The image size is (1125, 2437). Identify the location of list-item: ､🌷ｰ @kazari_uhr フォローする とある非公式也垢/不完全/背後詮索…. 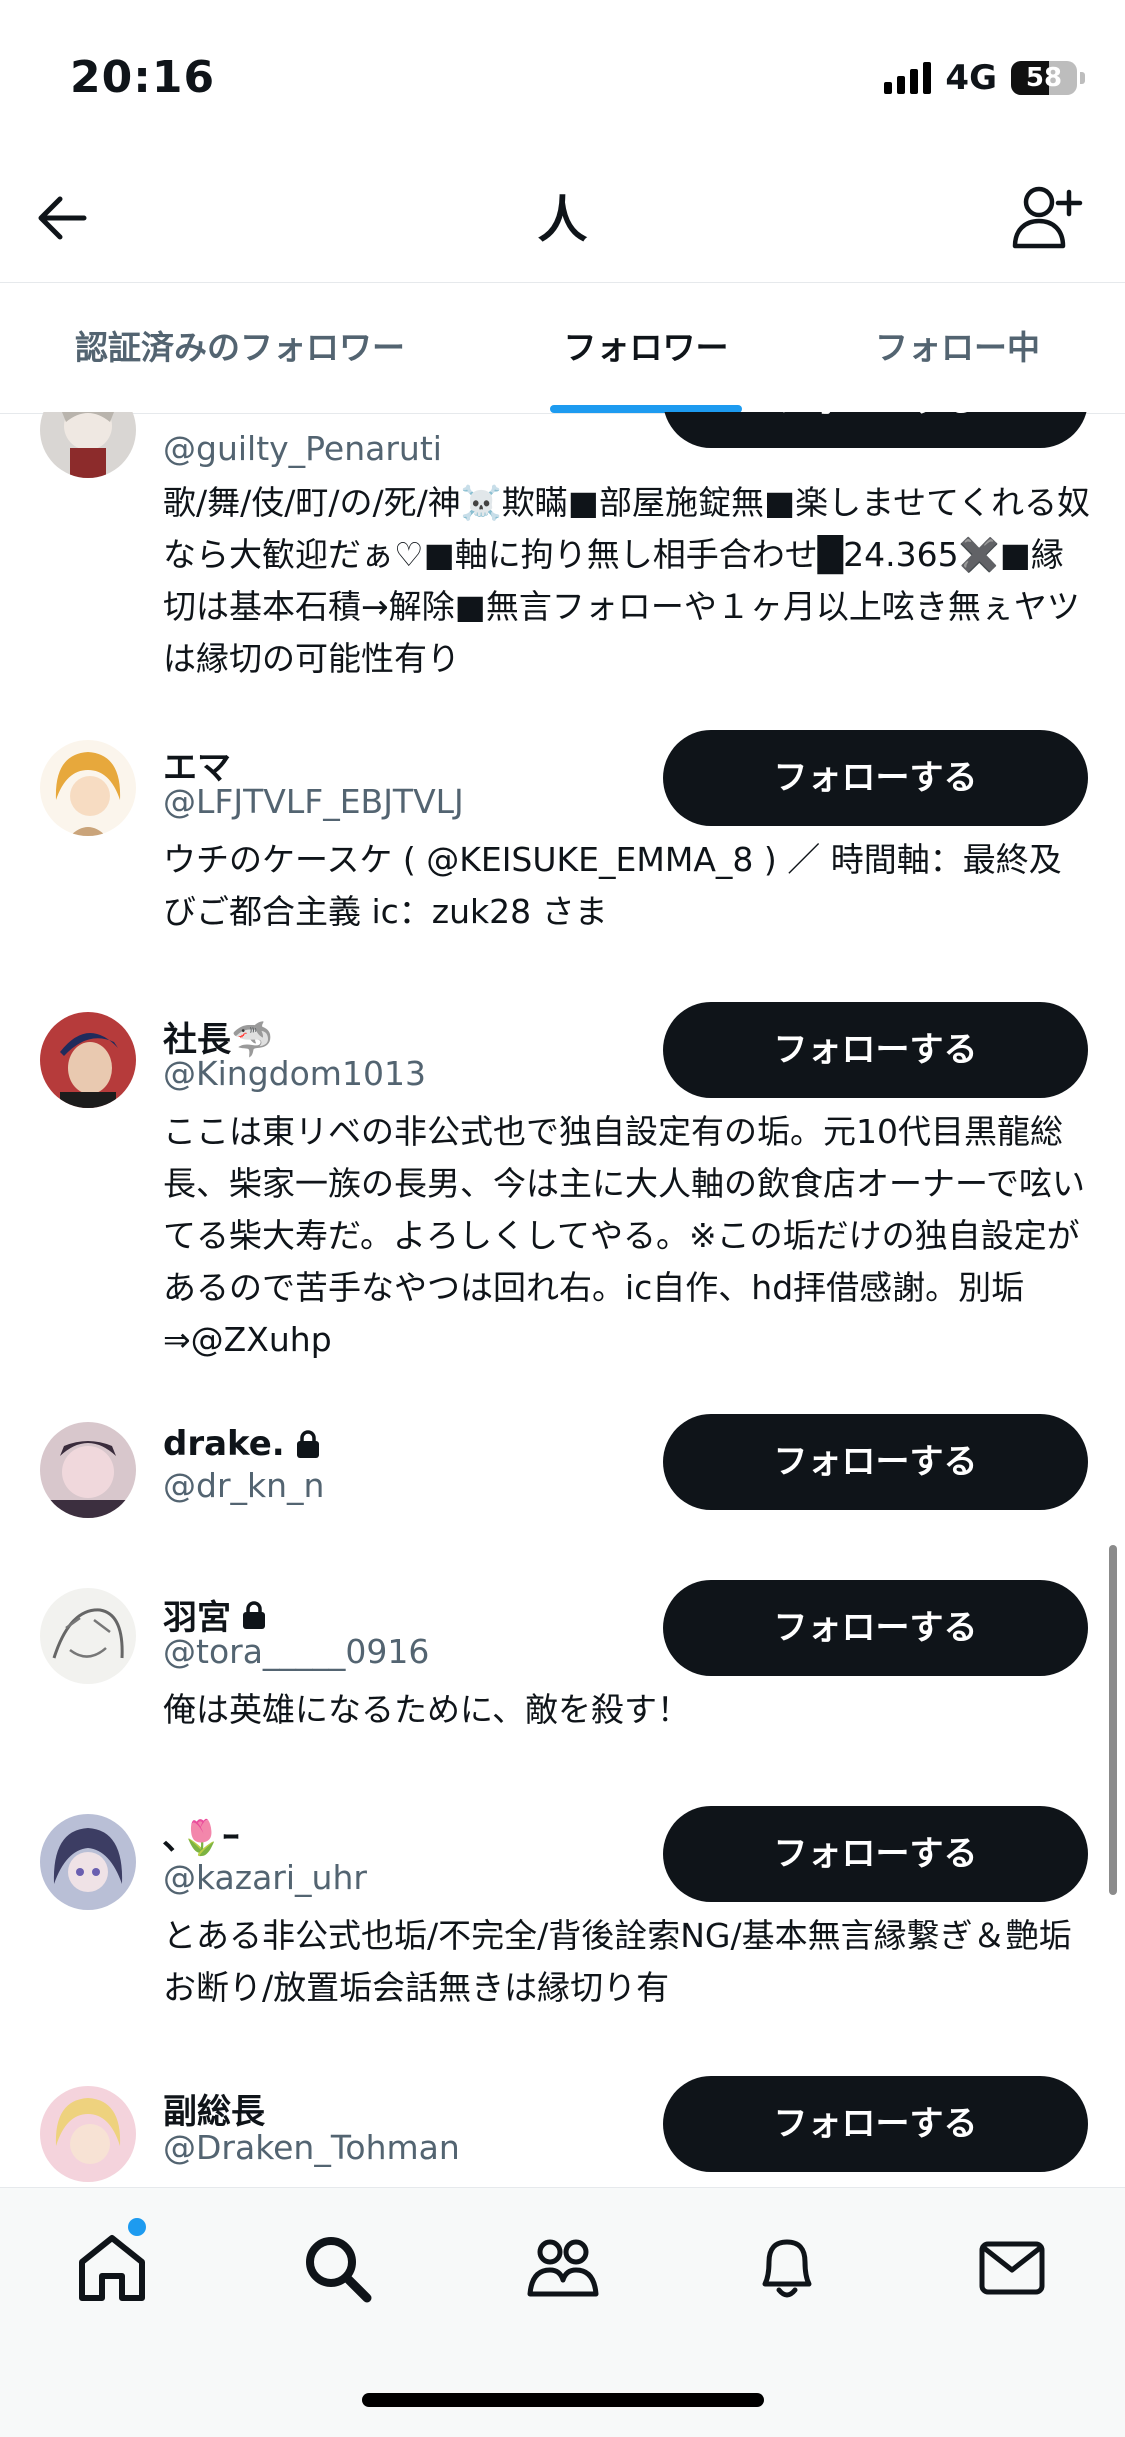
(562, 1931).